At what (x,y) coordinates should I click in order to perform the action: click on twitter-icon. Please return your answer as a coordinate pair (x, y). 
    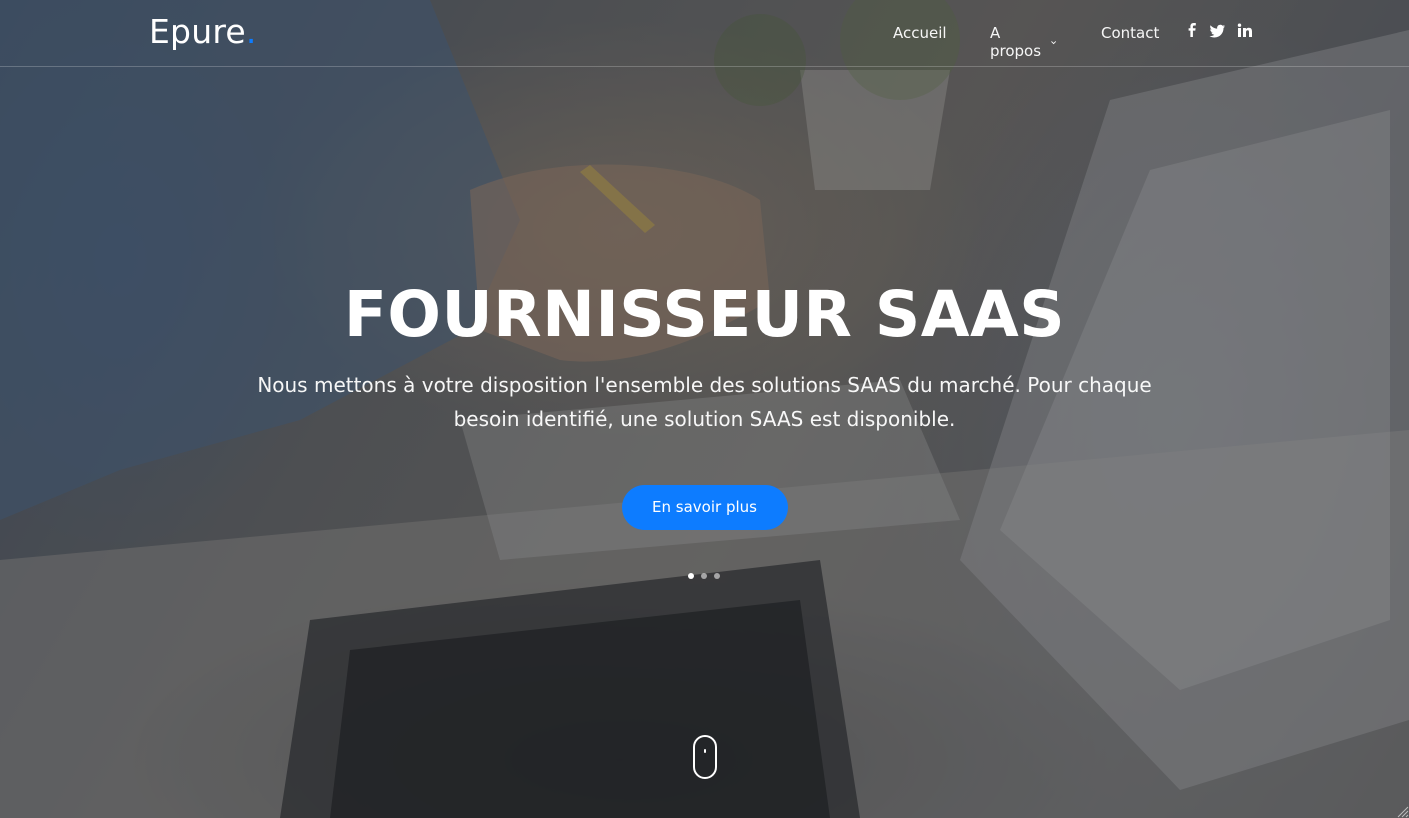
    Looking at the image, I should click on (1217, 31).